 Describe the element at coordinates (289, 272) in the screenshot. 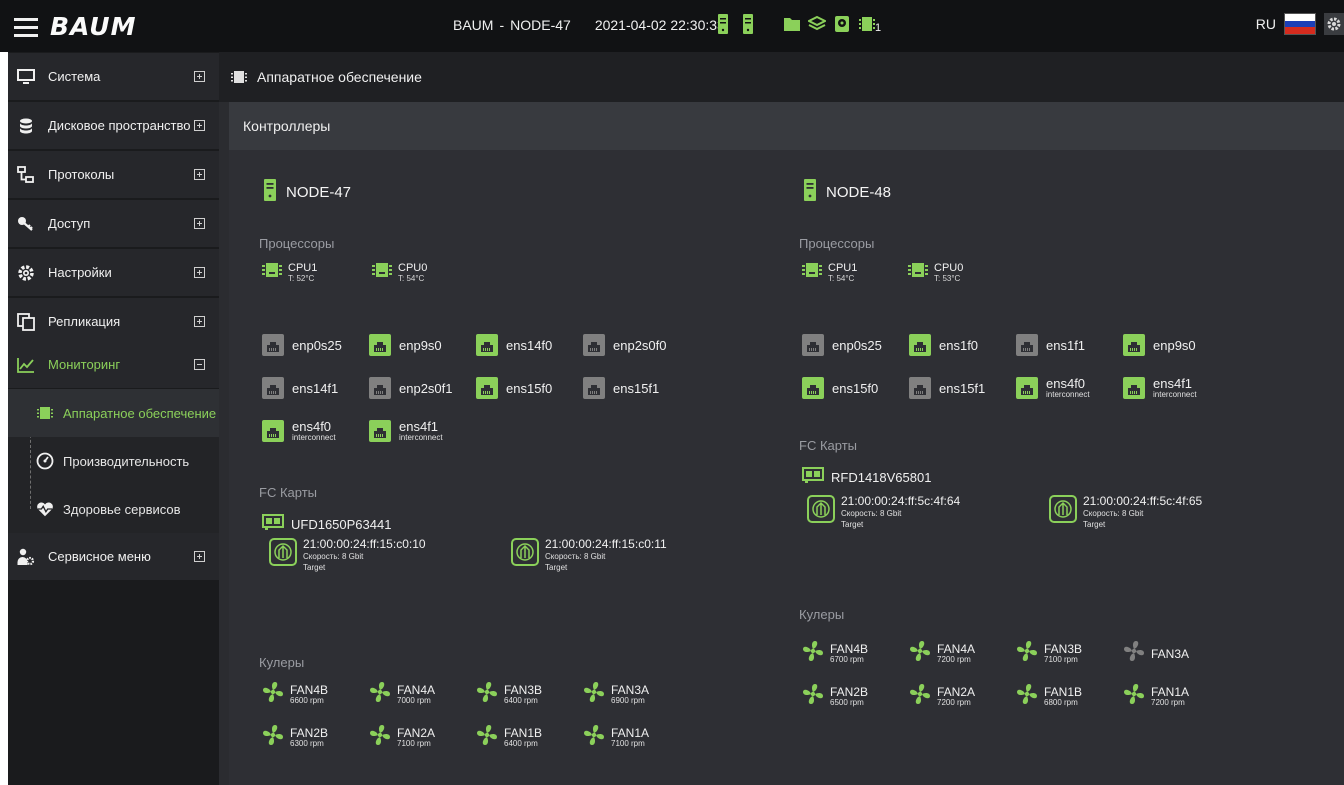

I see `cpu-item: CPU1 T: 52°C` at that location.